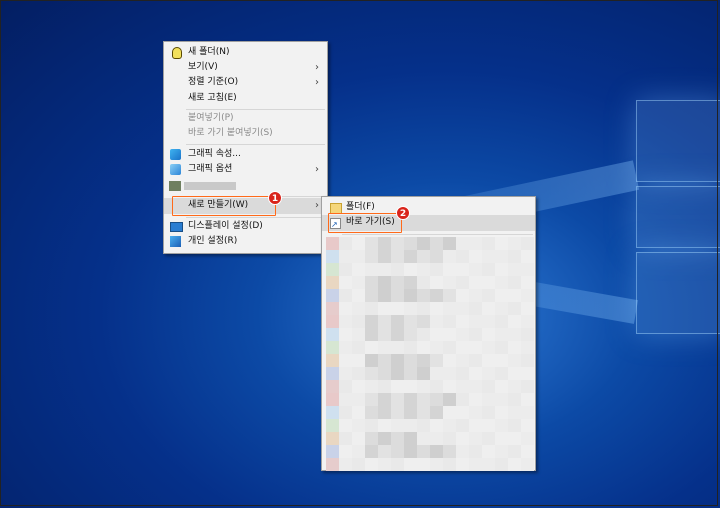  Describe the element at coordinates (245, 67) in the screenshot. I see `menu-item-view: 보기(V) ›` at that location.